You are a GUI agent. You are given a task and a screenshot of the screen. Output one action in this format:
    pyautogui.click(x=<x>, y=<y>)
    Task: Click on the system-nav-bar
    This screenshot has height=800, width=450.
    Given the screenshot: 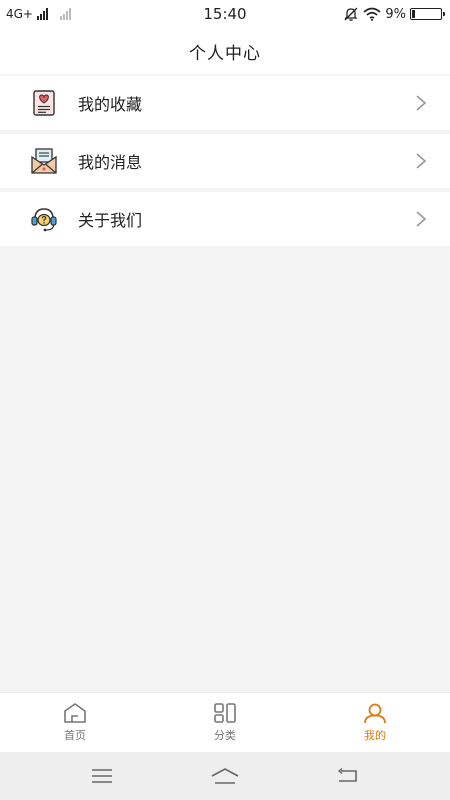 What is the action you would take?
    pyautogui.click(x=225, y=776)
    